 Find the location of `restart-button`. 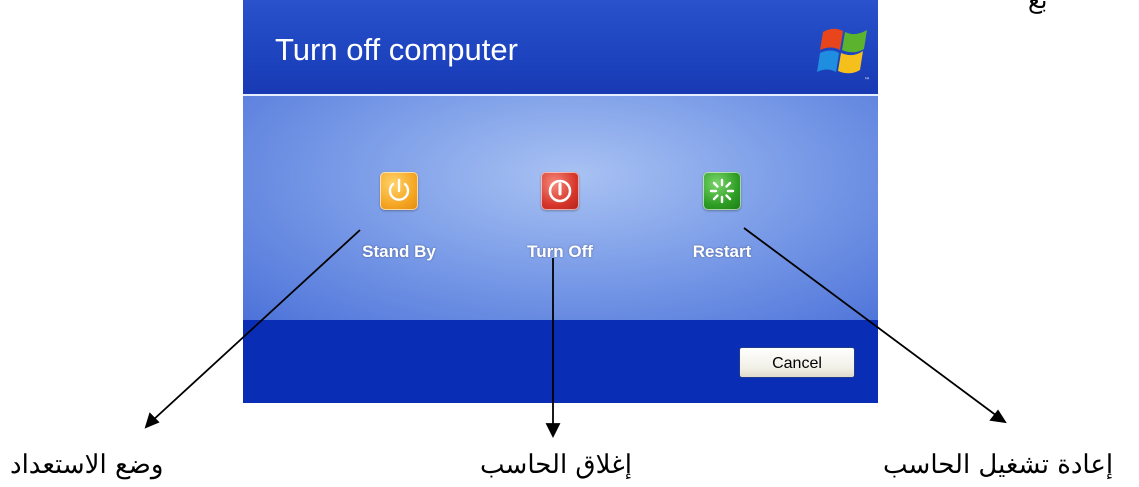

restart-button is located at coordinates (722, 191).